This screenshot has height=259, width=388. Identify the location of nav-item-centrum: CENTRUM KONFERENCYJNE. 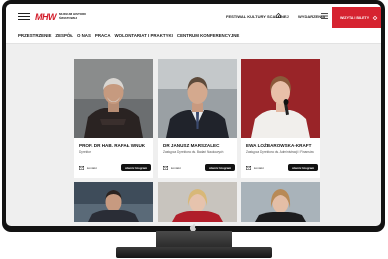
(208, 35).